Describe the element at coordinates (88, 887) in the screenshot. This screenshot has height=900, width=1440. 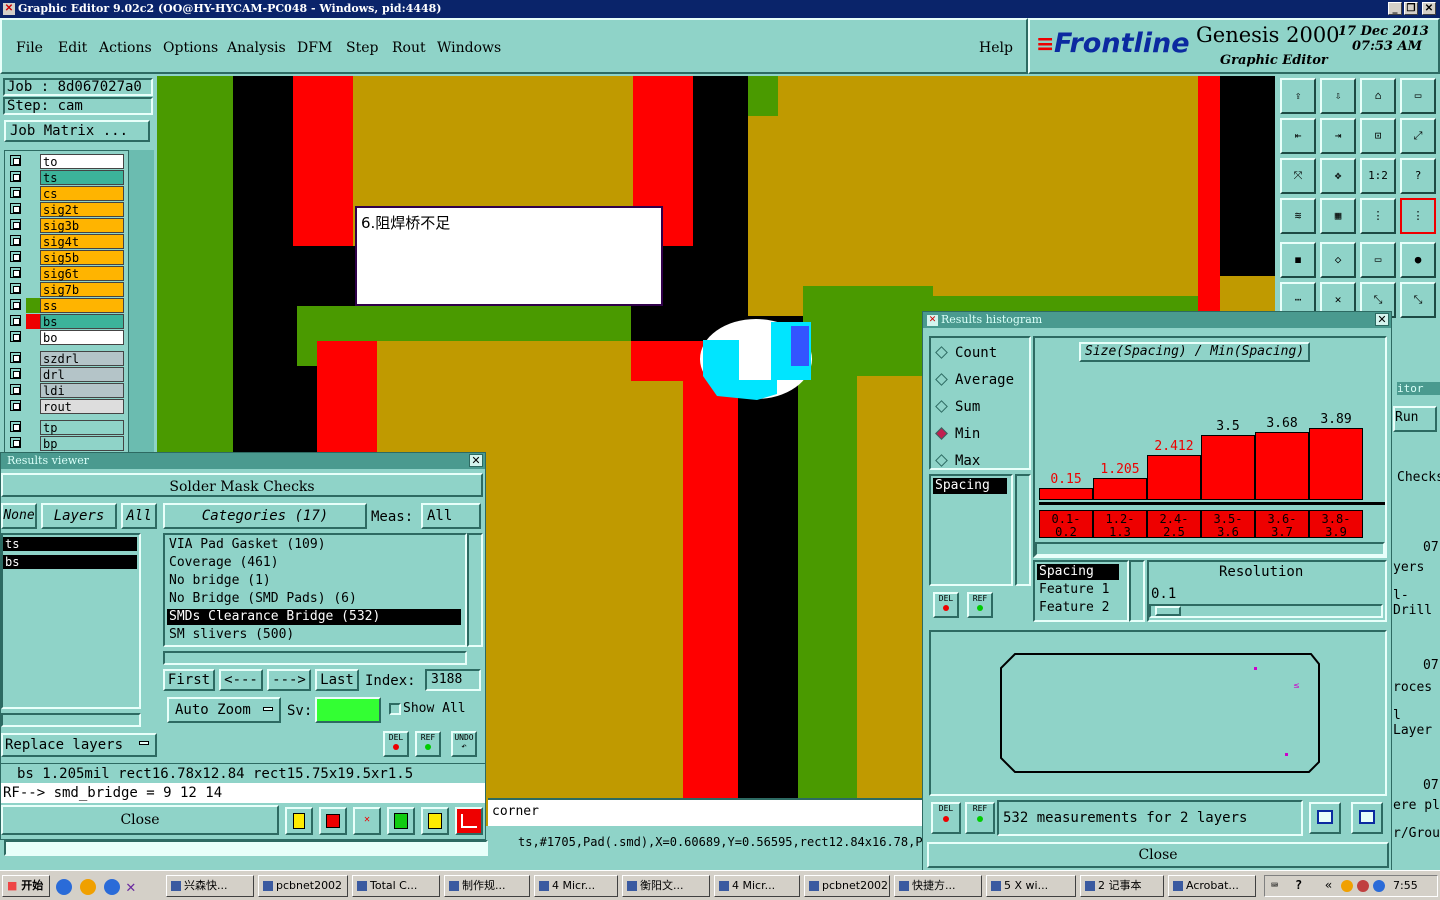
I see `media-icon` at that location.